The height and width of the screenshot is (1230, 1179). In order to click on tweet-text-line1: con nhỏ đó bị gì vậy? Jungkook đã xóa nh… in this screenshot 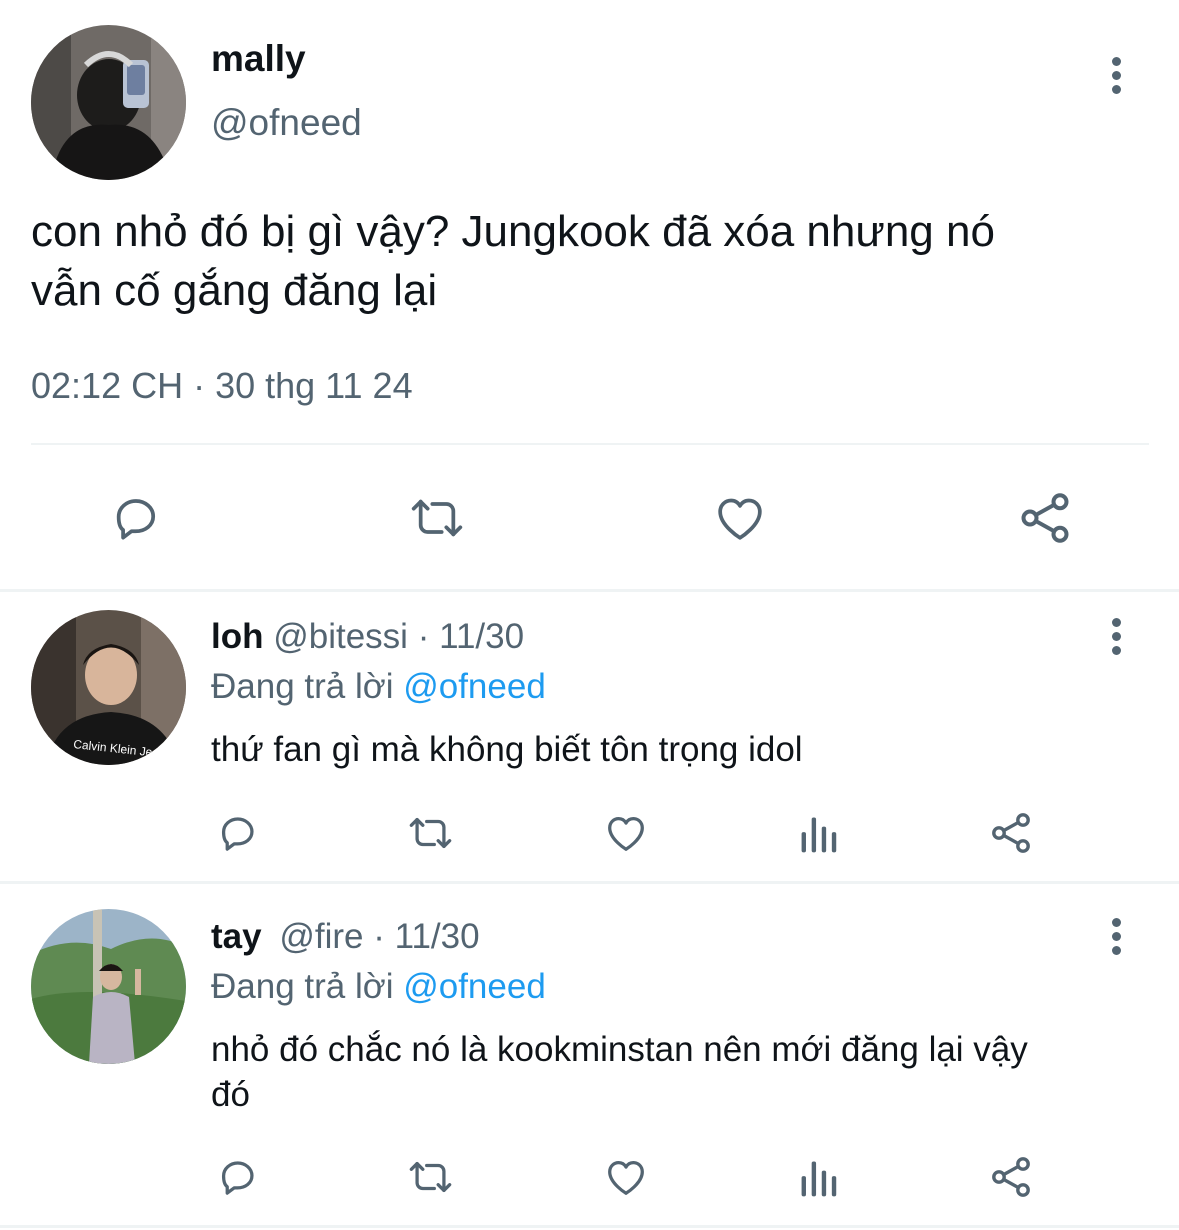, I will do `click(513, 231)`.